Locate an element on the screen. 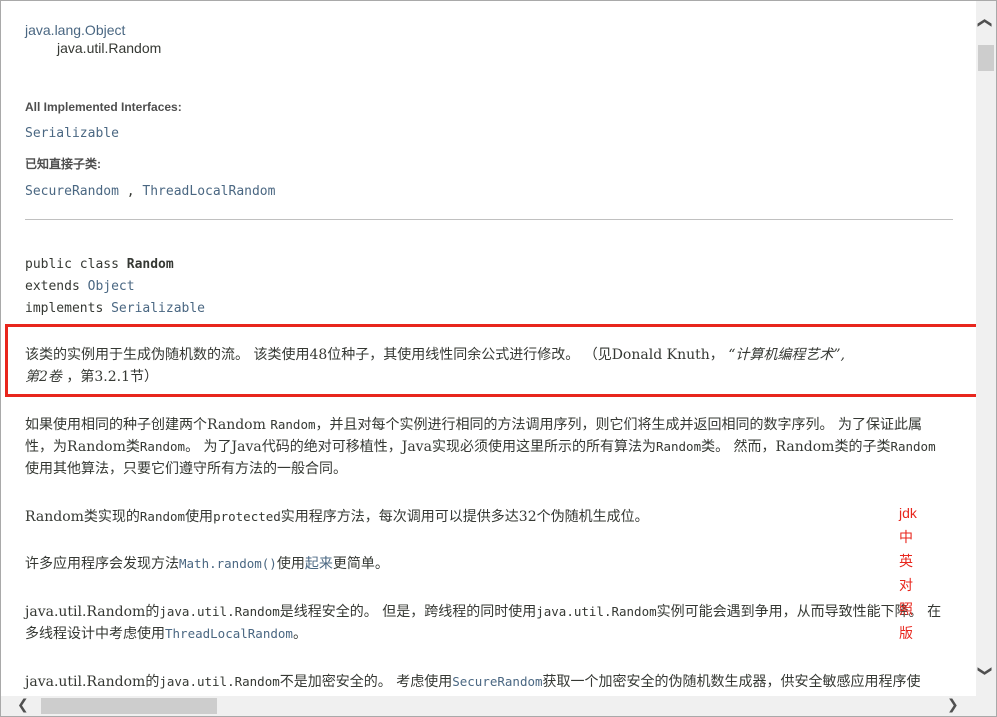 The height and width of the screenshot is (717, 997). vertical-scroll-thumb is located at coordinates (986, 58).